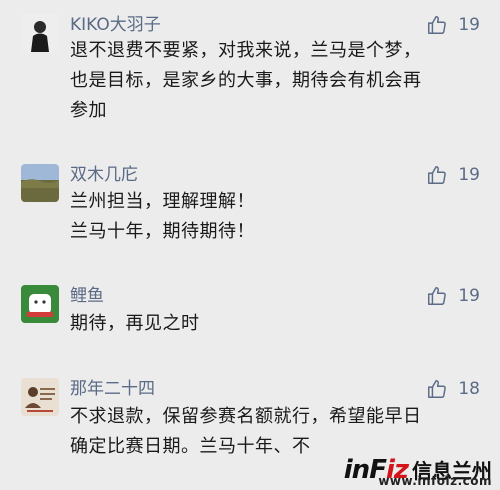  Describe the element at coordinates (453, 389) in the screenshot. I see `like-button: 18` at that location.